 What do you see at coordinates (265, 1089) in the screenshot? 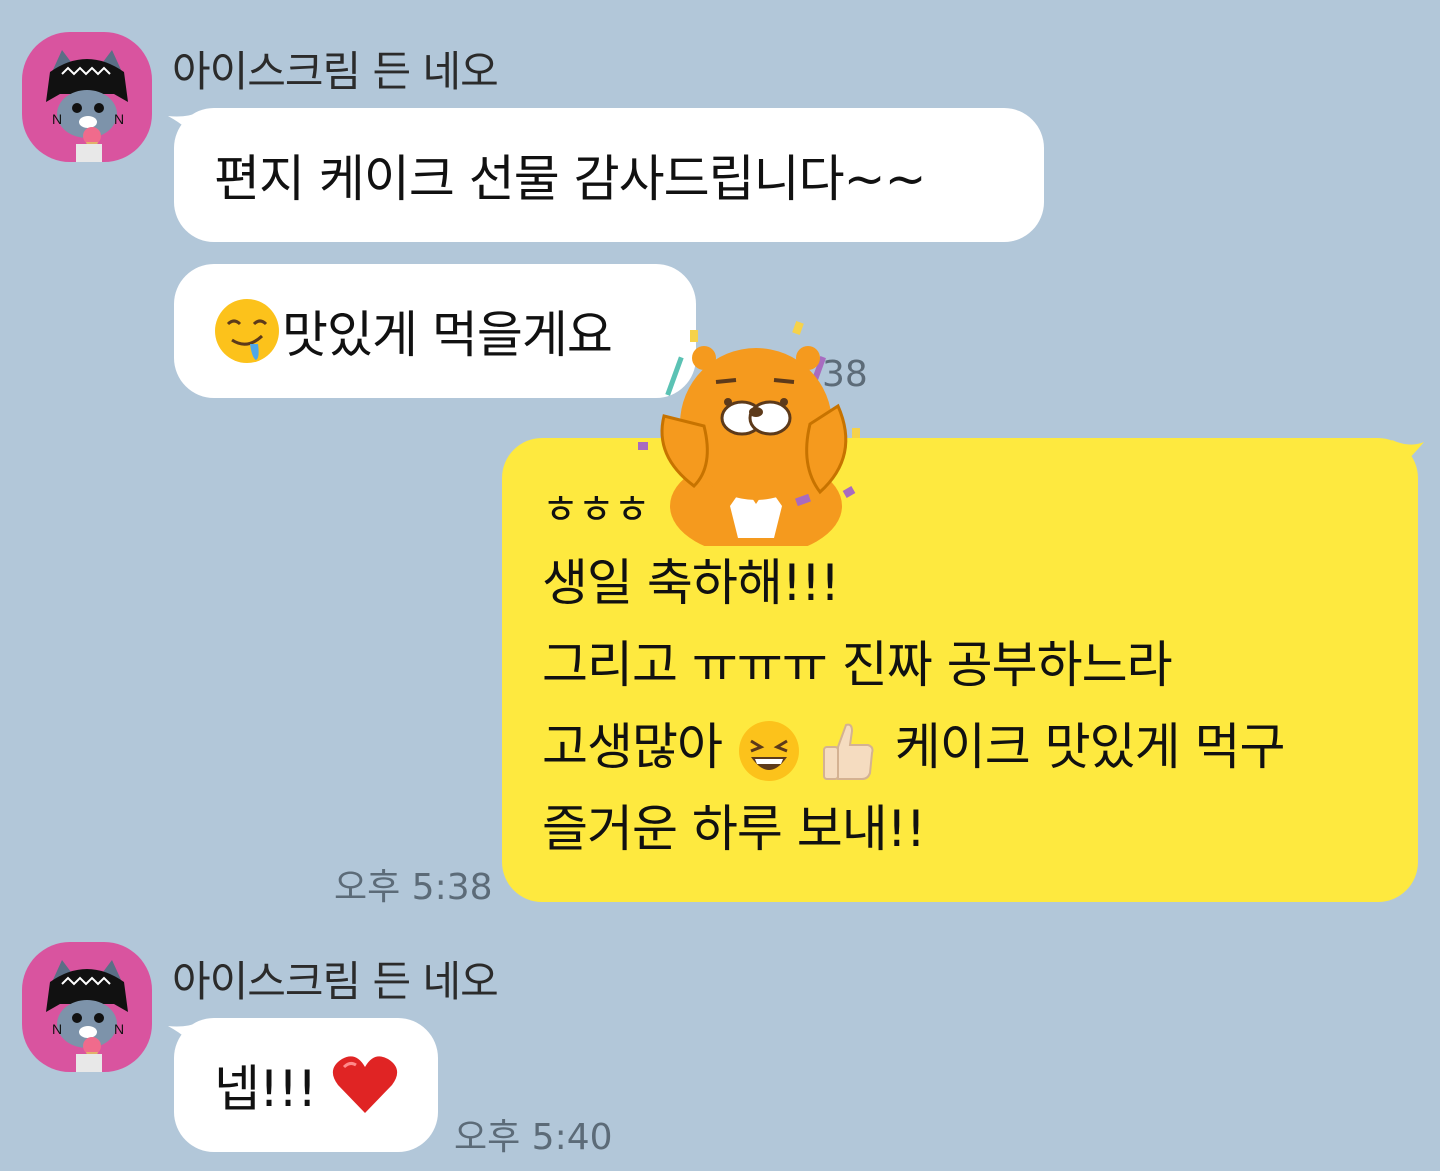
I see `message-text: 넵!!!` at bounding box center [265, 1089].